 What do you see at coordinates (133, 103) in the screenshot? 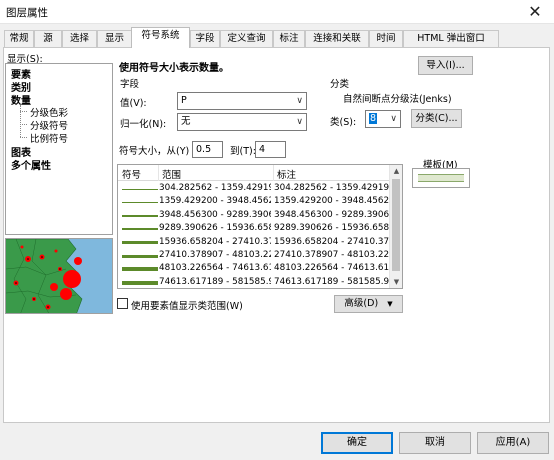
I see `value-label: 值(V):` at bounding box center [133, 103].